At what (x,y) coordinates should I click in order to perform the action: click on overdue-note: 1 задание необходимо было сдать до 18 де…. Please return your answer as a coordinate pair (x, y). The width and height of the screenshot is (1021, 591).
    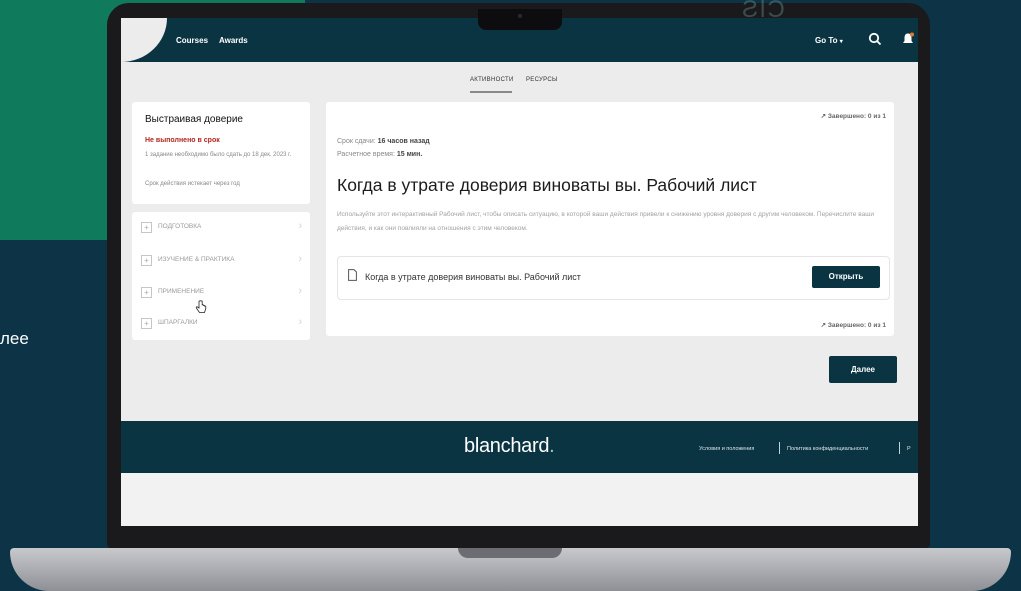
    Looking at the image, I should click on (218, 155).